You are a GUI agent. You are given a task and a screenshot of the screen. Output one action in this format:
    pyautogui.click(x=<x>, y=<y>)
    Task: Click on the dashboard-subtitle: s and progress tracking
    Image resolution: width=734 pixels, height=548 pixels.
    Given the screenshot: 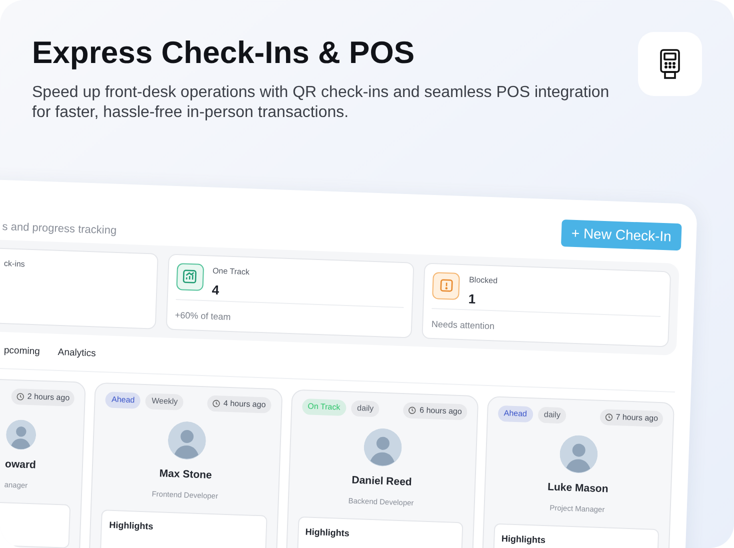 What is the action you would take?
    pyautogui.click(x=59, y=229)
    